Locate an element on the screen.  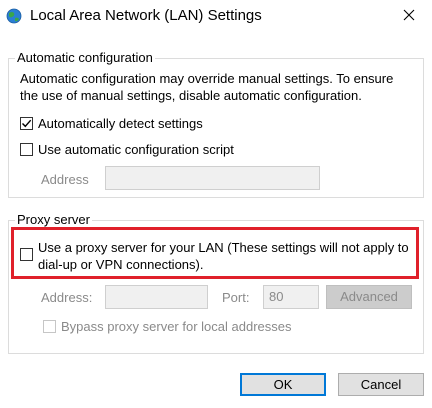
close-icon is located at coordinates (409, 16).